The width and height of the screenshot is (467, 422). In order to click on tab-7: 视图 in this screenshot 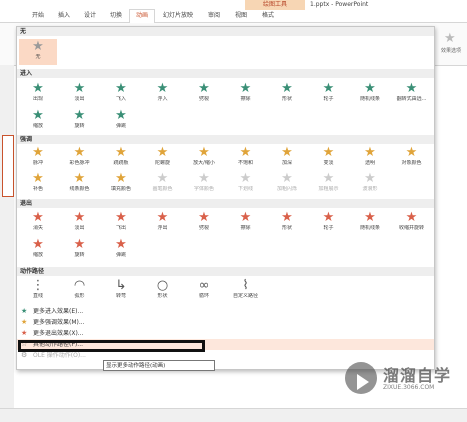, I will do `click(241, 16)`.